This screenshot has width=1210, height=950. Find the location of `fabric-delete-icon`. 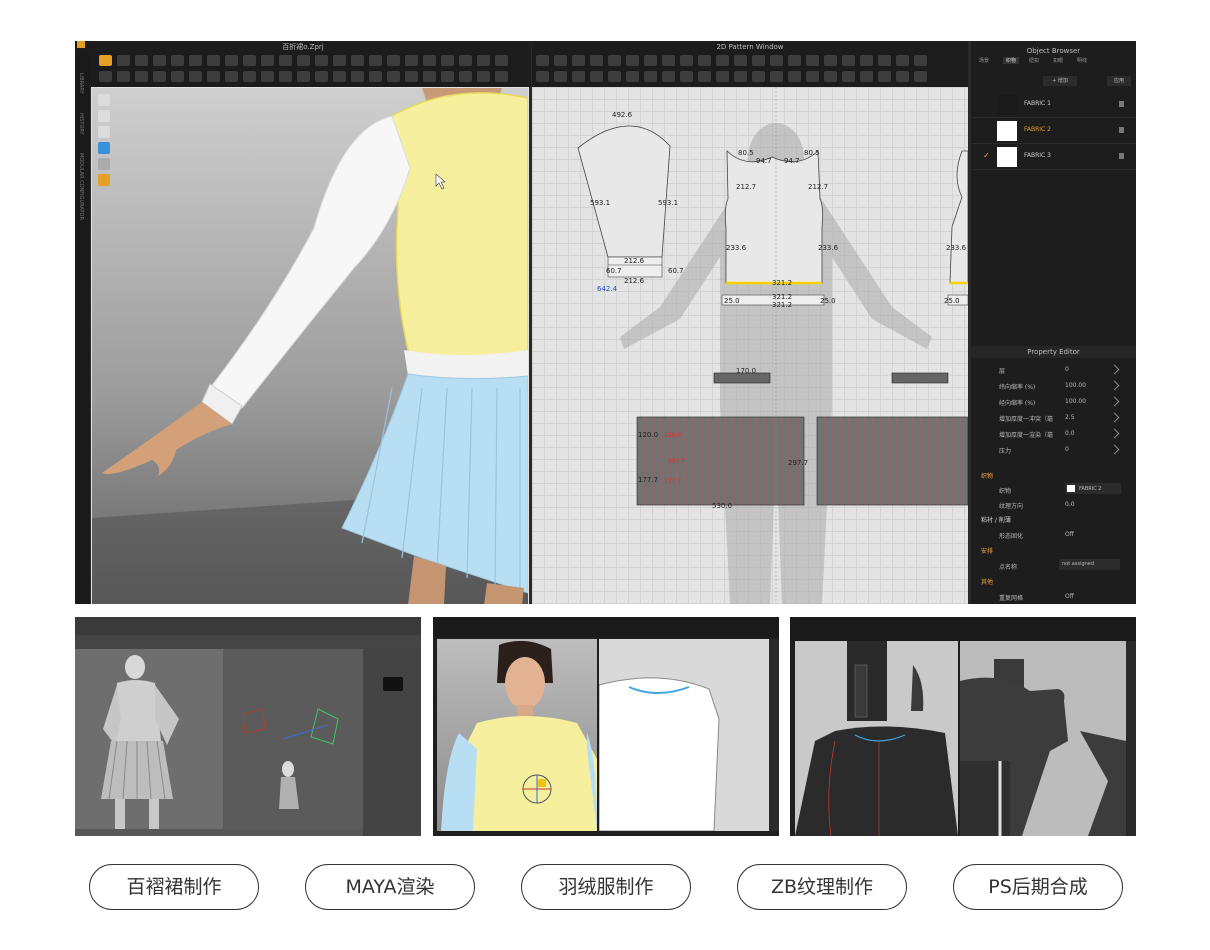

fabric-delete-icon is located at coordinates (1121, 130).